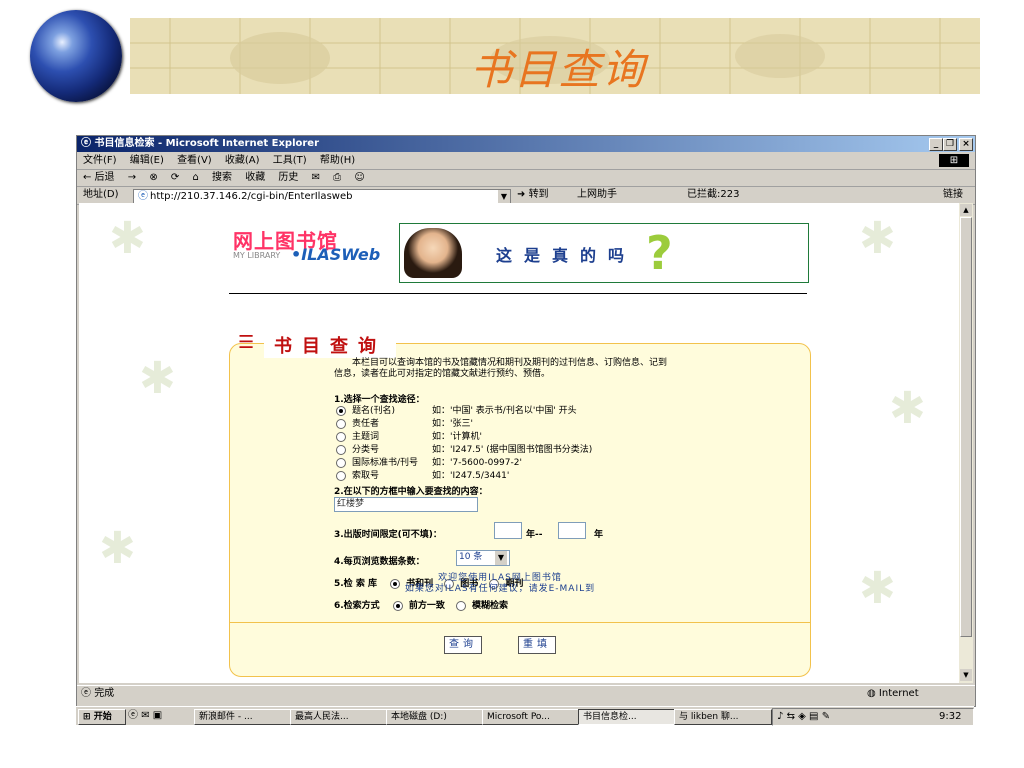 The image size is (1024, 768). What do you see at coordinates (537, 645) in the screenshot?
I see `reset-button: 重填` at bounding box center [537, 645].